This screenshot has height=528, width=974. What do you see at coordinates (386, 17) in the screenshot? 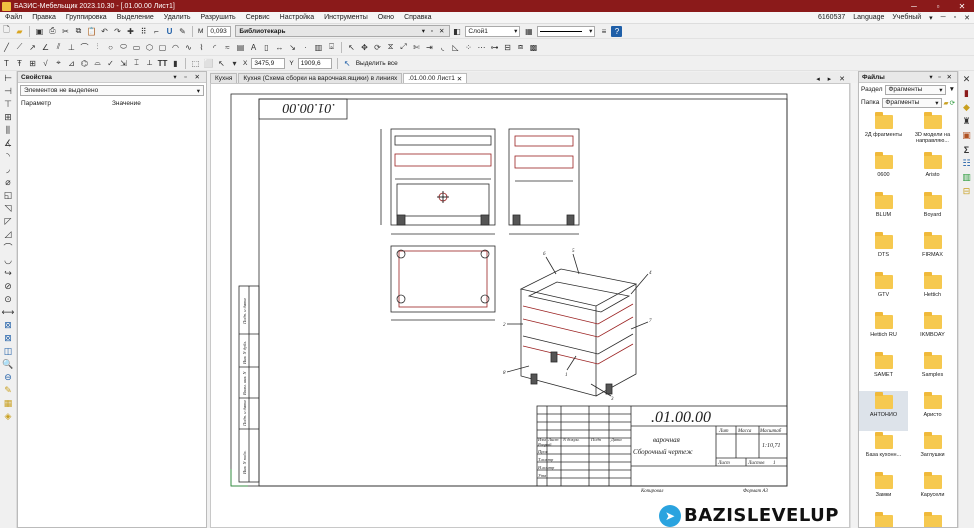
I see `menu-item-window: Окно` at bounding box center [386, 17].